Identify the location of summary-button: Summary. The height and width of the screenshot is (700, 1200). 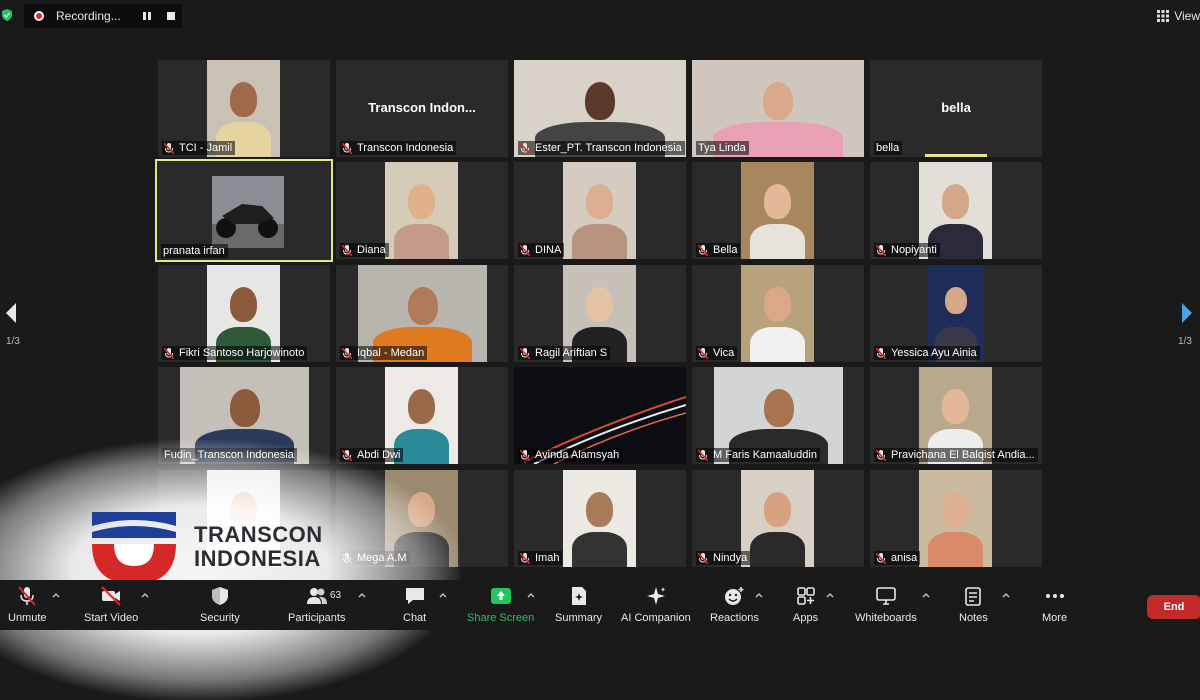
(578, 606).